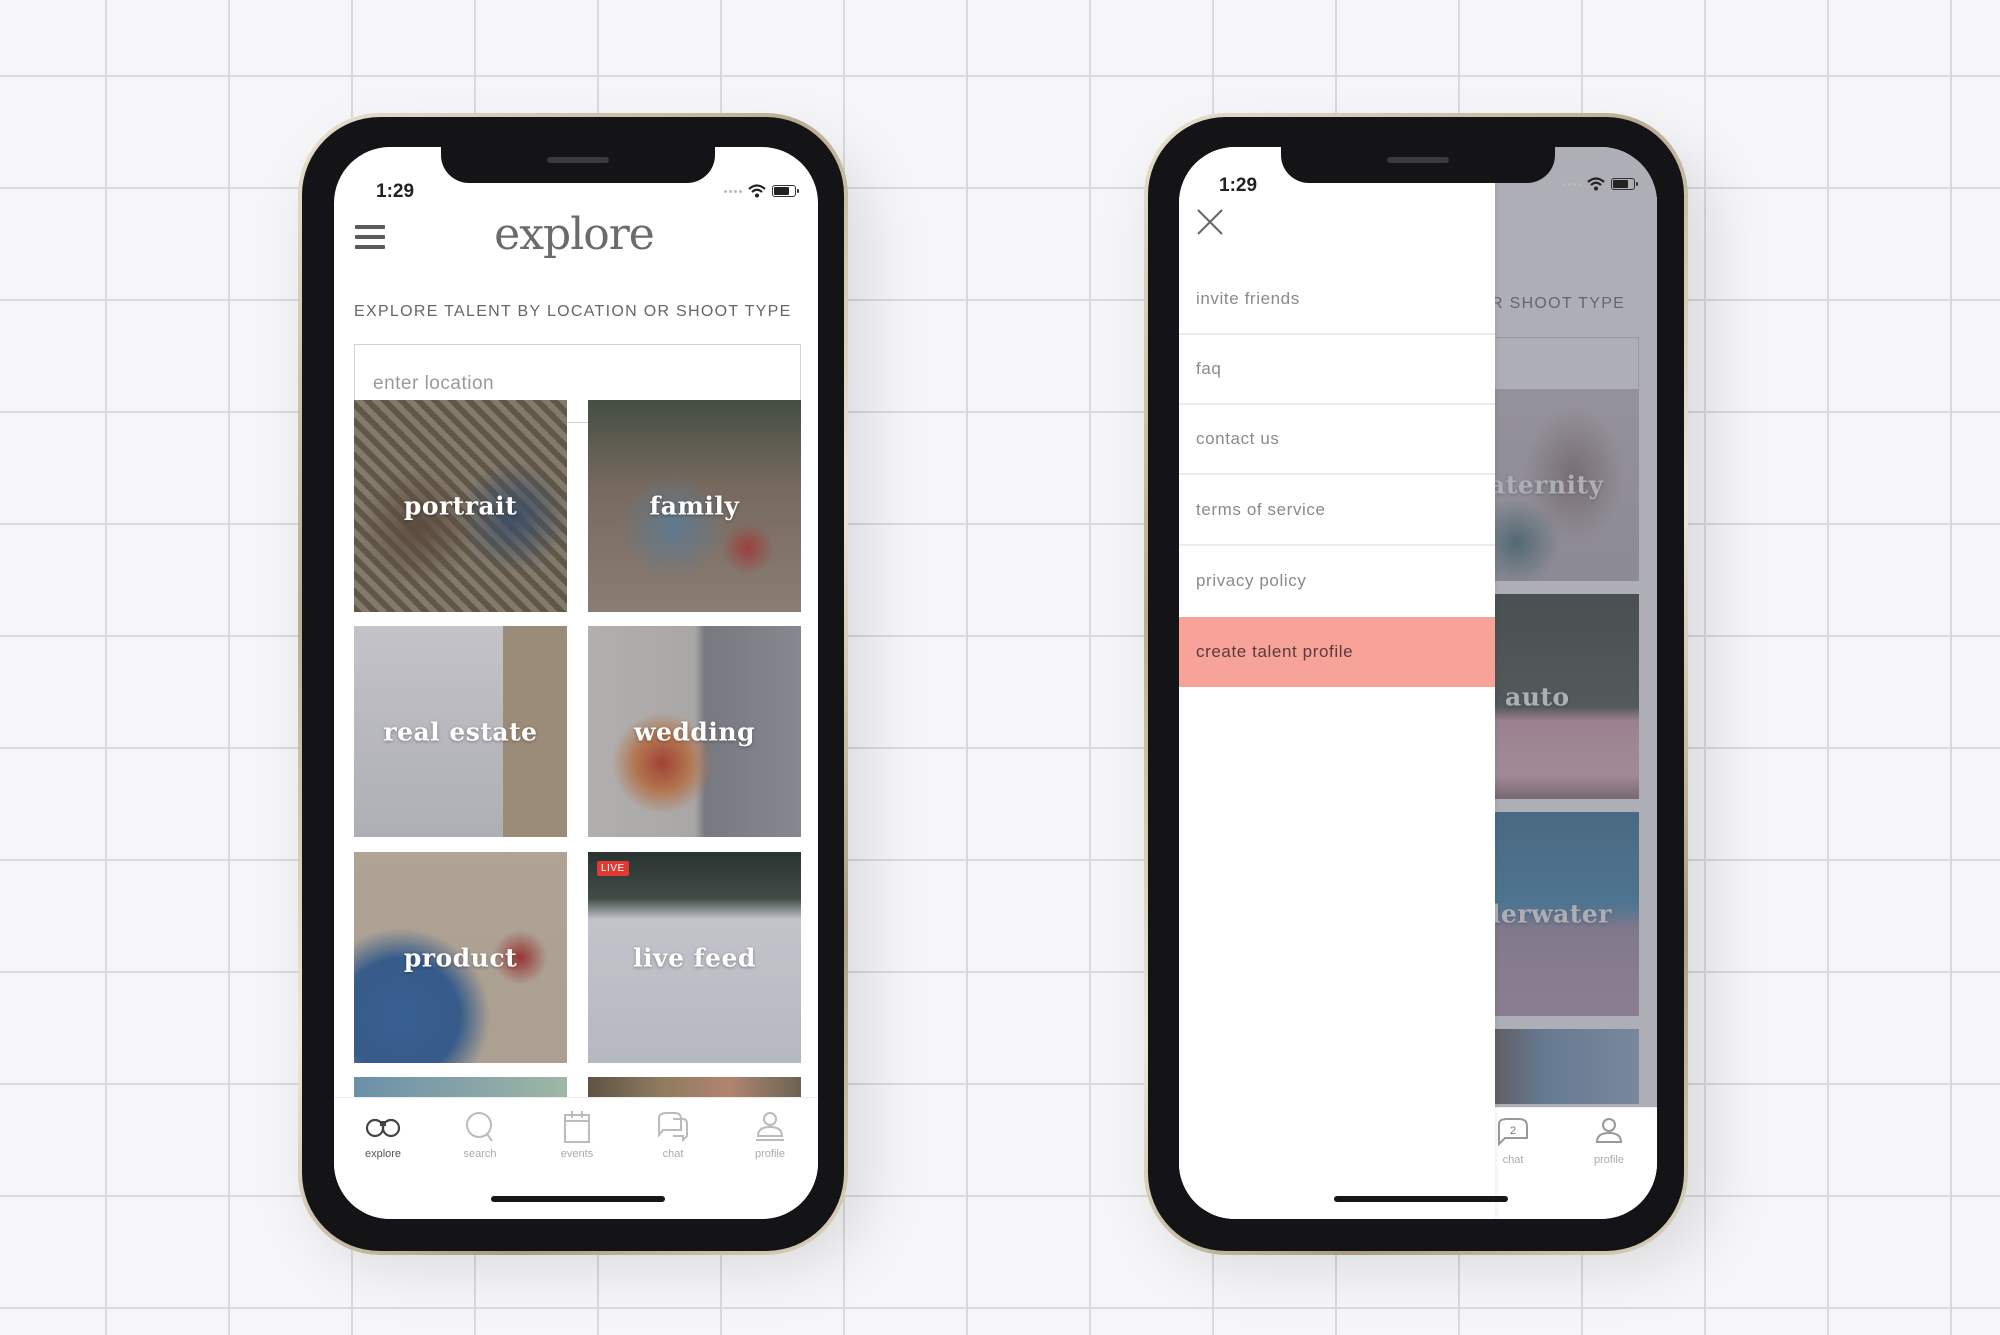 The height and width of the screenshot is (1335, 2000). Describe the element at coordinates (577, 1127) in the screenshot. I see `calendar-icon` at that location.